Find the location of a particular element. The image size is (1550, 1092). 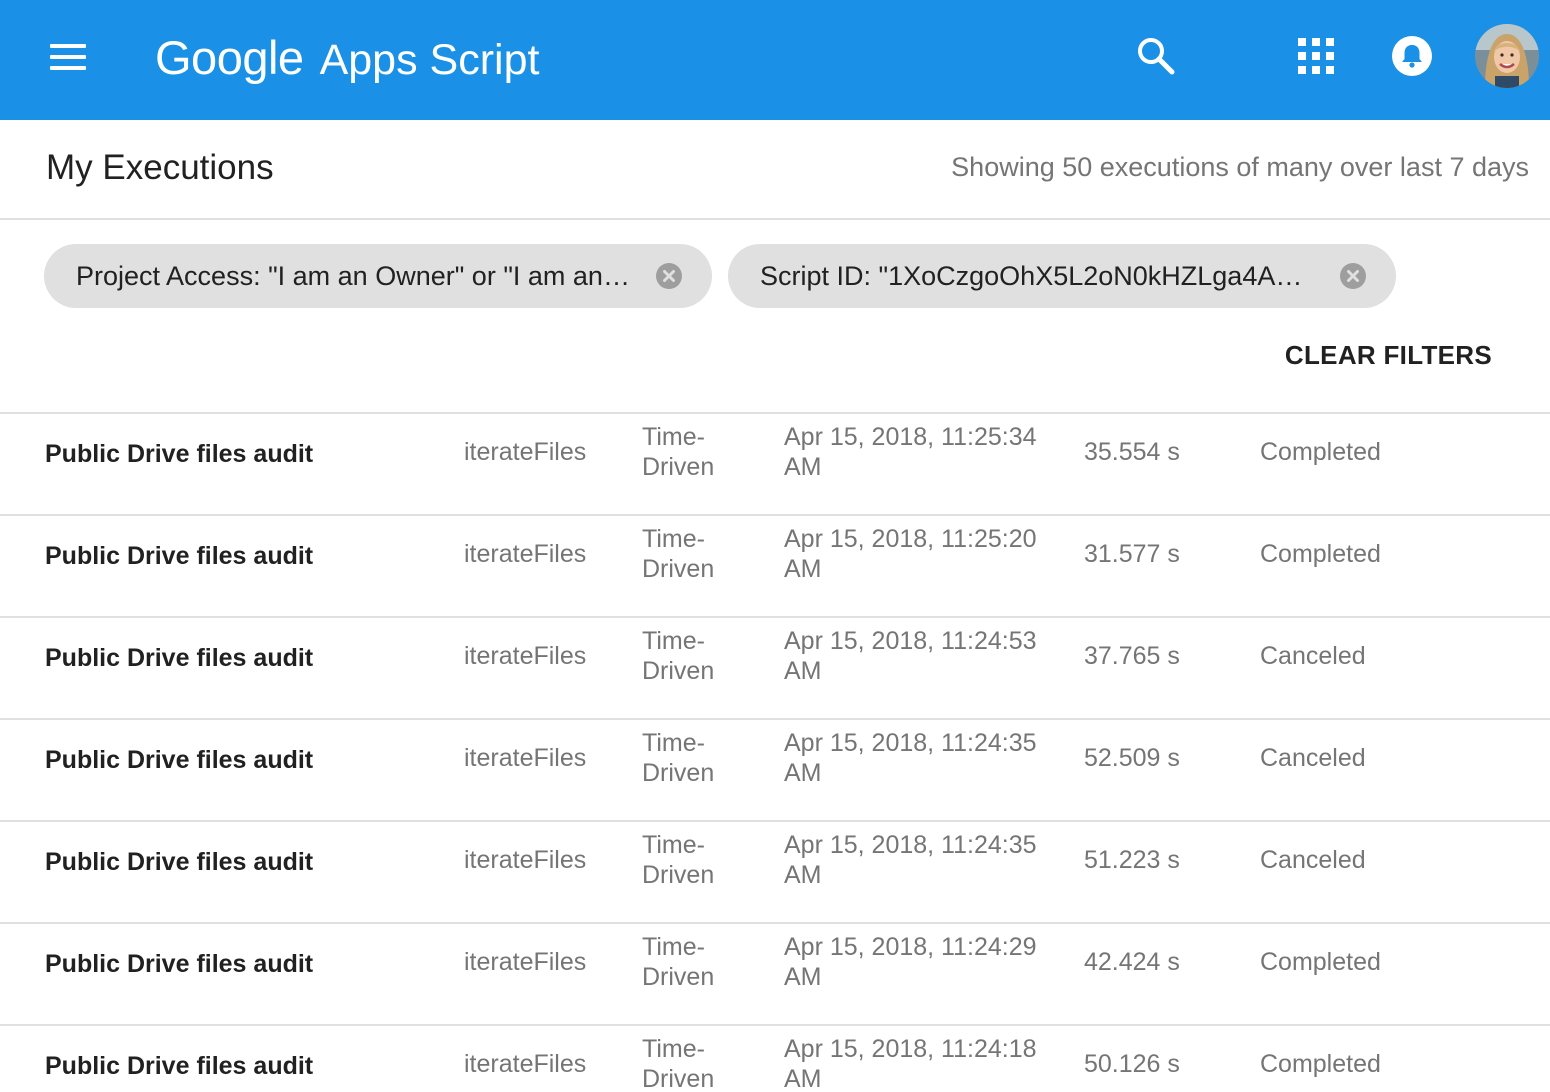

duration-cell: 35.554 s is located at coordinates (1132, 452).